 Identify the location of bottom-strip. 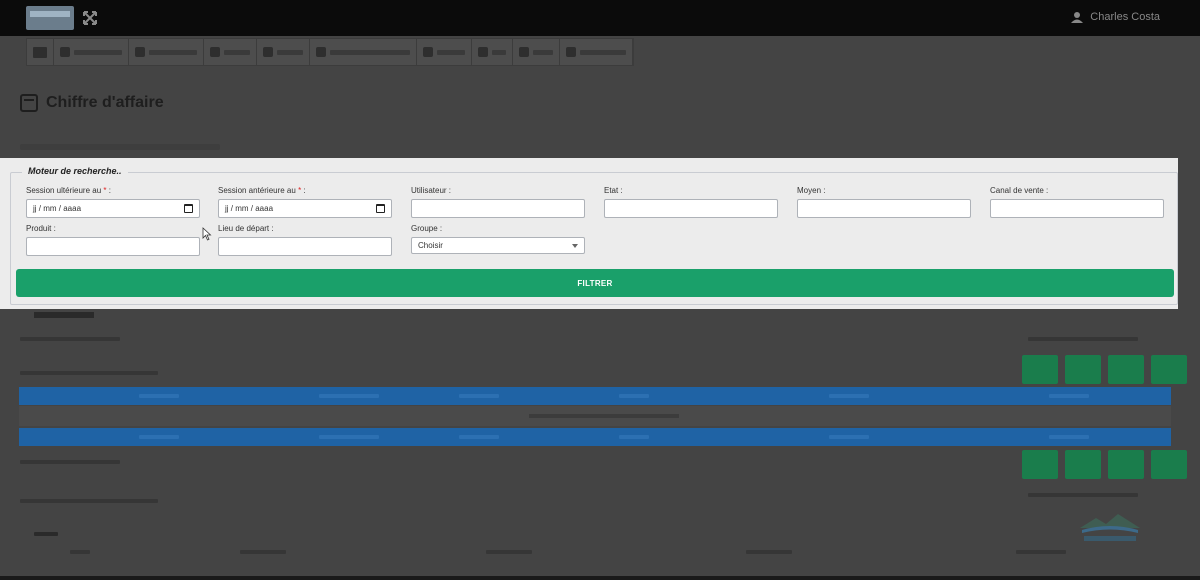
(600, 578).